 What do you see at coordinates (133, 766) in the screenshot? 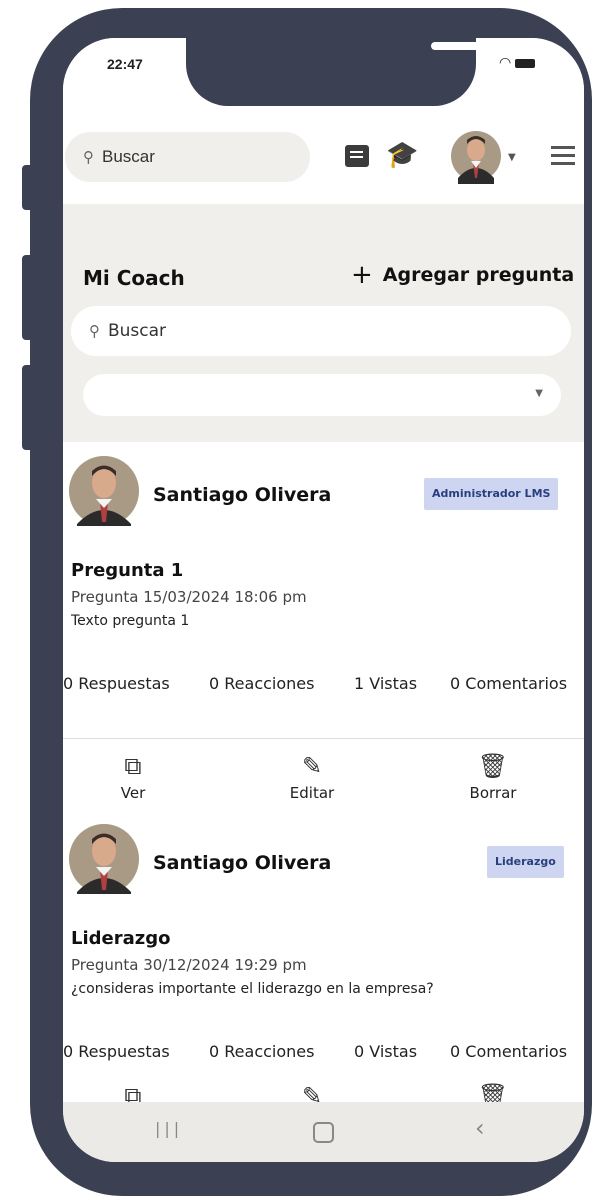
I see `open-external-icon: ⧉` at bounding box center [133, 766].